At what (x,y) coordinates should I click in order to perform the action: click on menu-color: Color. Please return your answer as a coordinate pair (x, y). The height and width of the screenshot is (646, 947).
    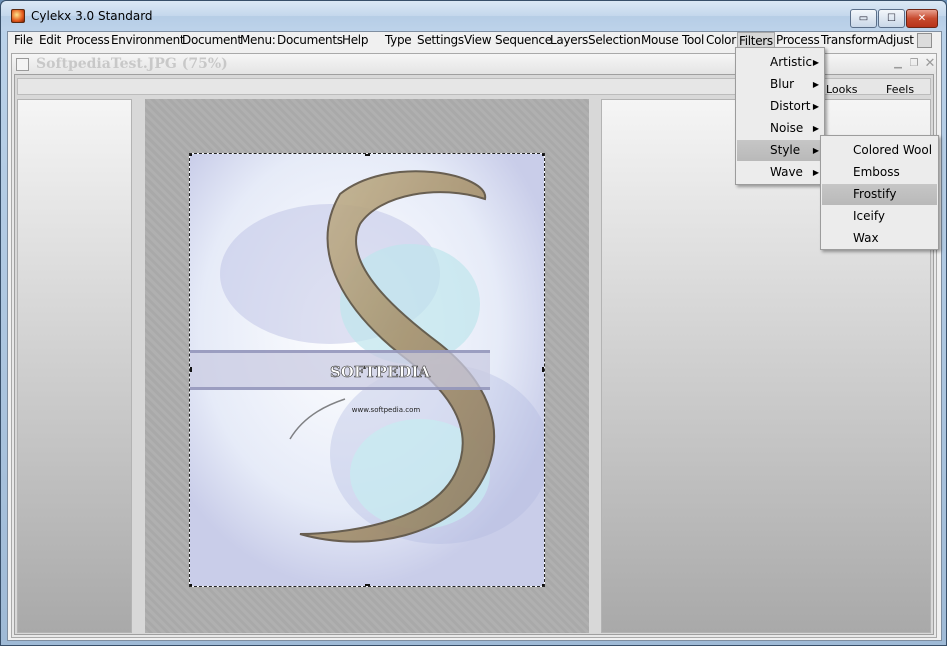
    Looking at the image, I should click on (721, 41).